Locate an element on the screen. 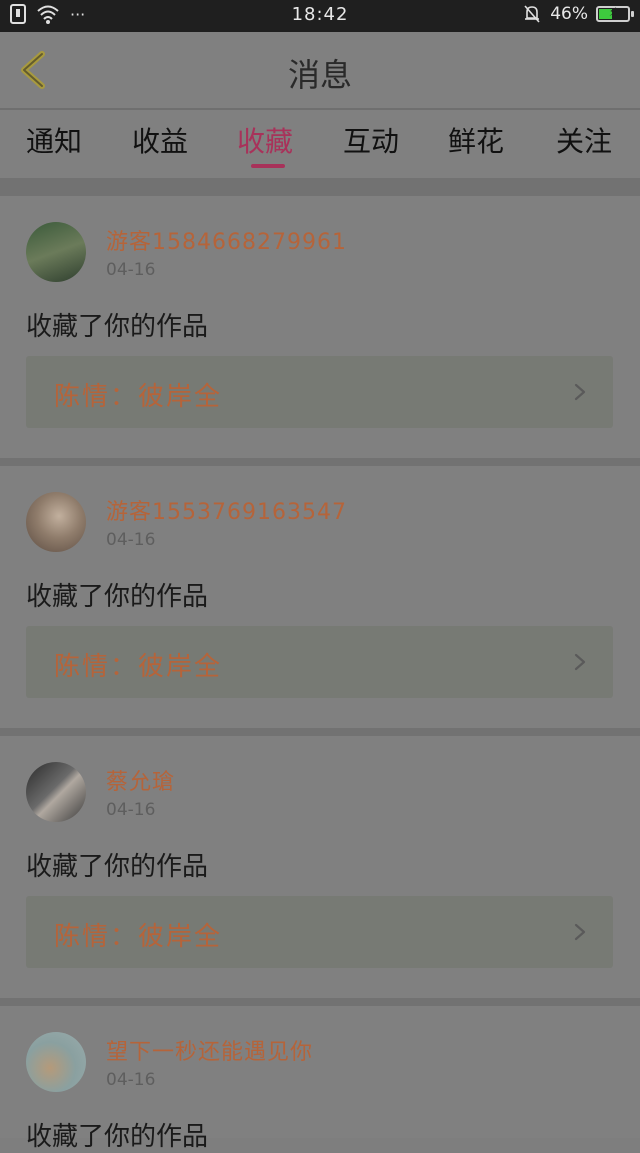 The image size is (640, 1153). tab-earnings: 收益 is located at coordinates (160, 140).